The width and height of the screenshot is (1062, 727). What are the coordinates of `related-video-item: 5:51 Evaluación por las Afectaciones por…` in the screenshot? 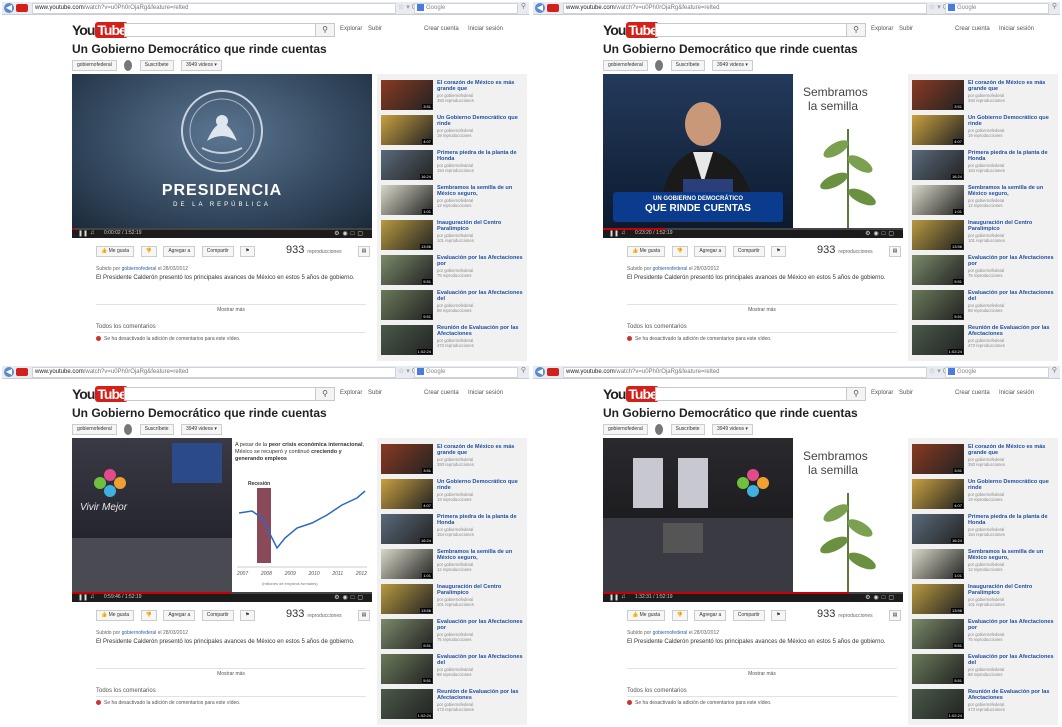 It's located at (454, 635).